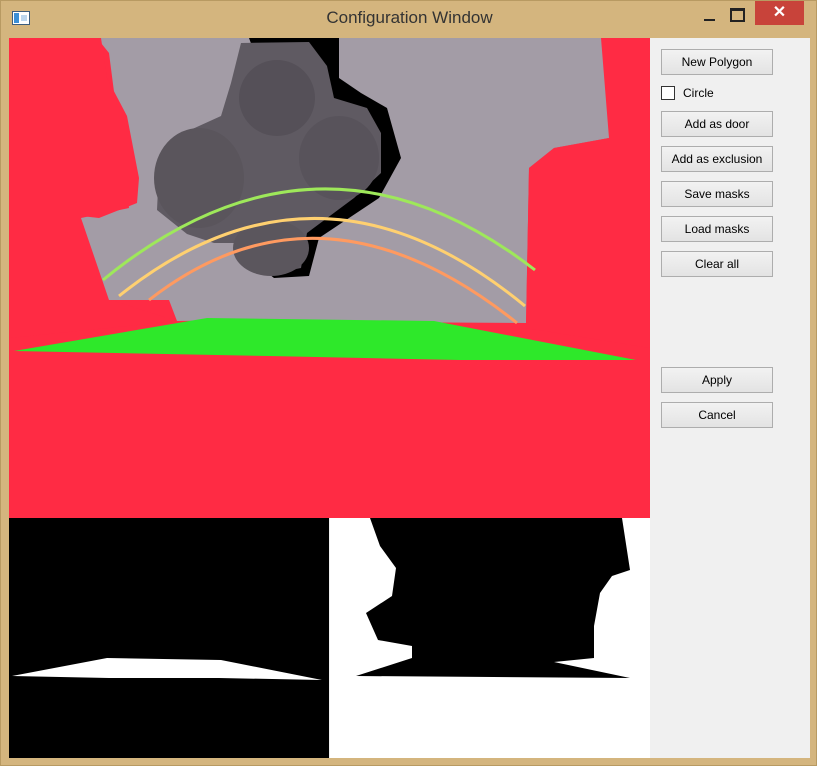 This screenshot has width=817, height=766. I want to click on load-masks-button: Load masks, so click(717, 229).